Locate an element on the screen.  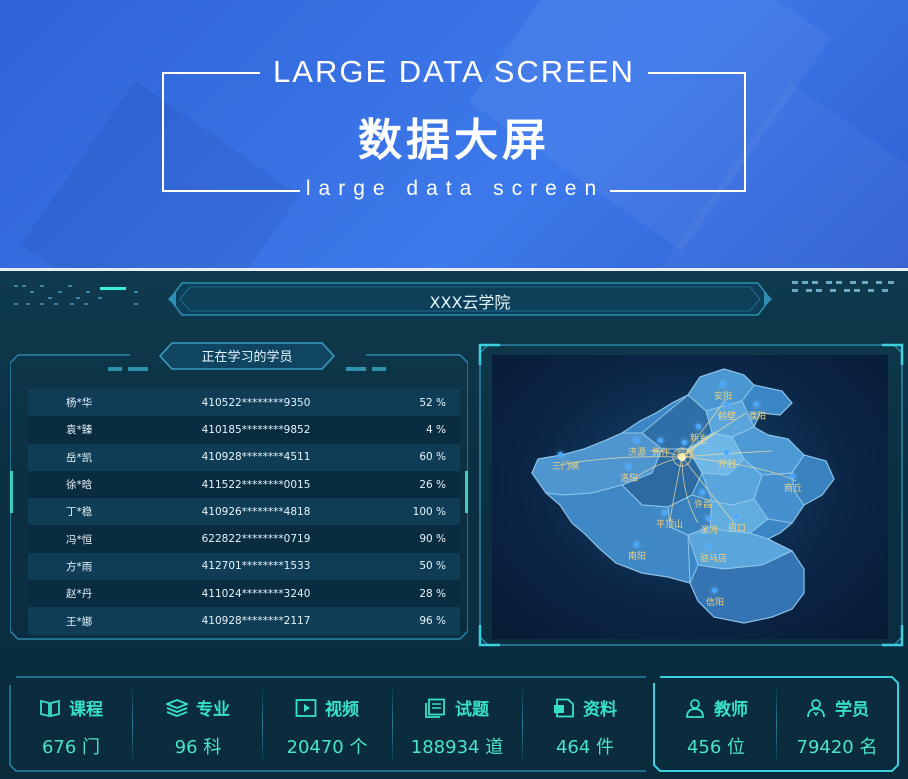
decor-dots-right is located at coordinates (844, 289).